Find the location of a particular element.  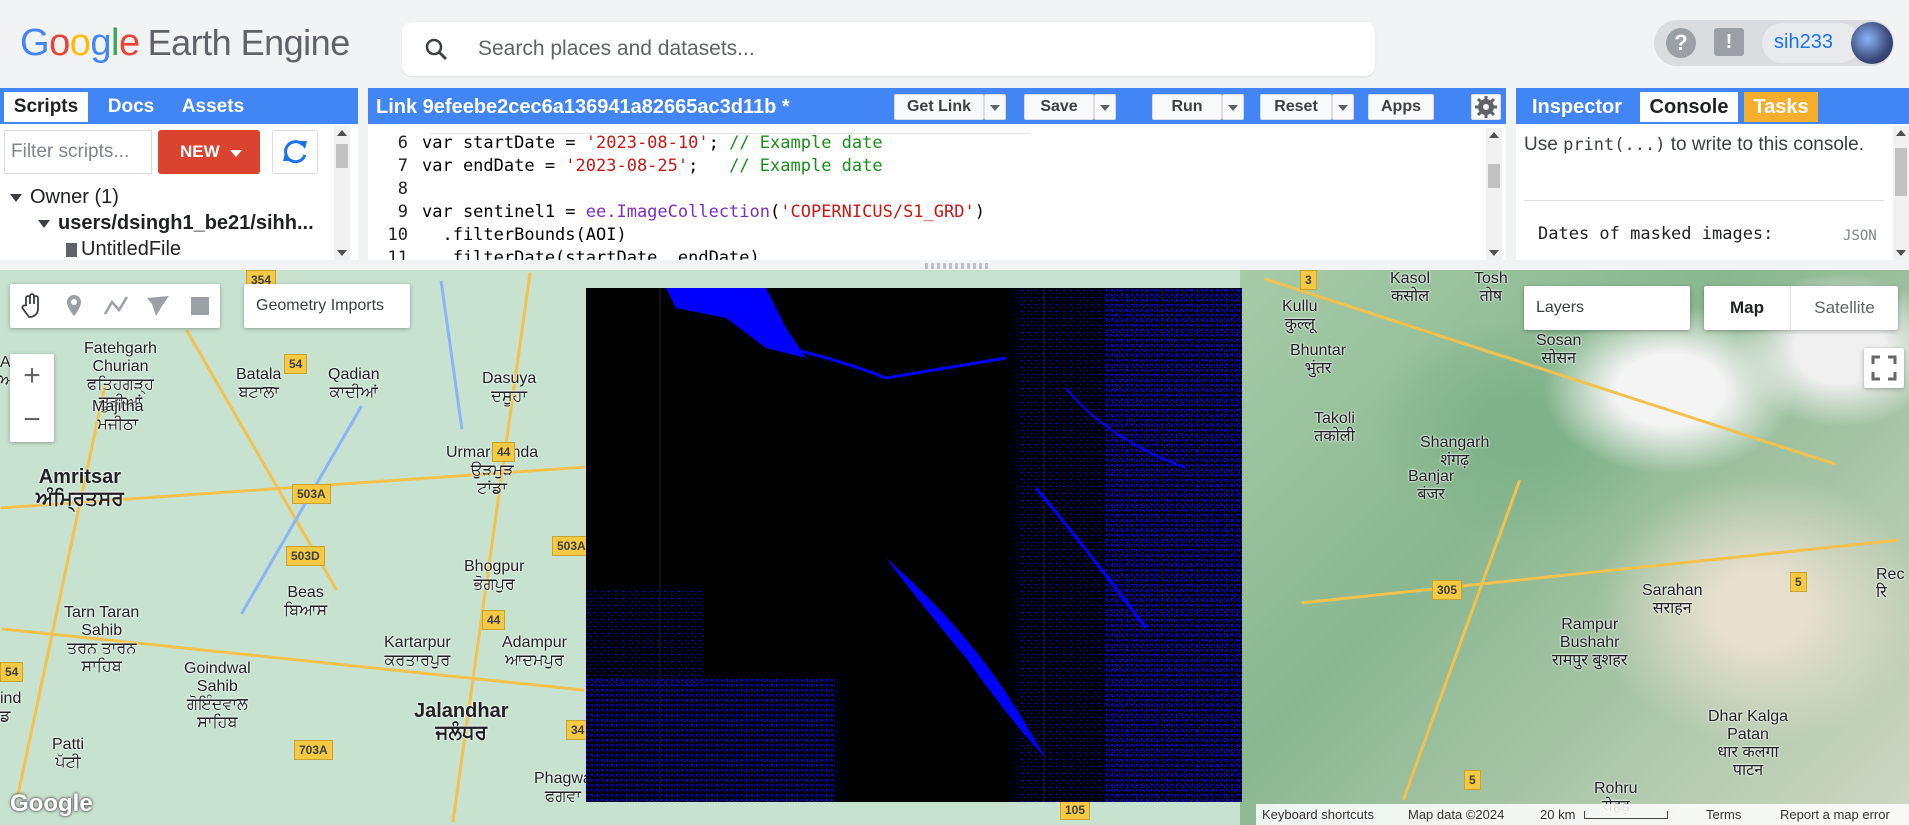

google-watermark: Google is located at coordinates (51, 803).